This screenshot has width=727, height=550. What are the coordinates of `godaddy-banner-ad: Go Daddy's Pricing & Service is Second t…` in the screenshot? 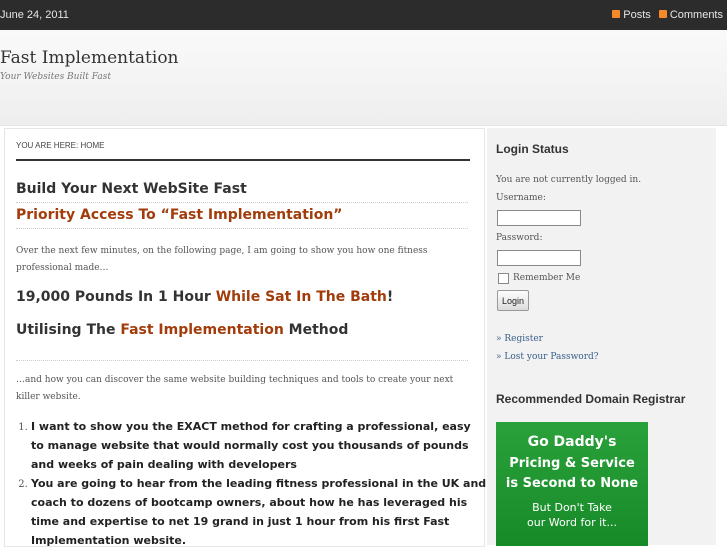 It's located at (572, 484).